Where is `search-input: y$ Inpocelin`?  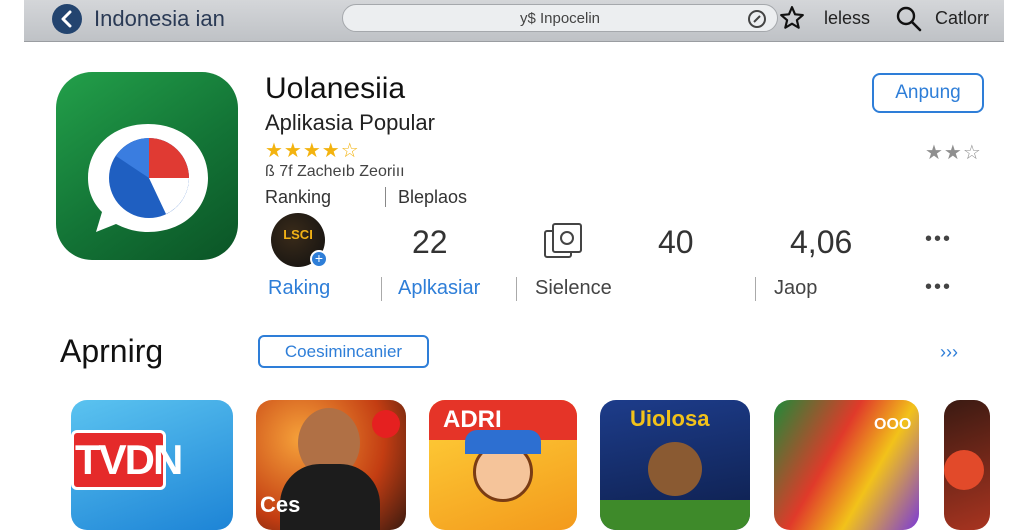
search-input: y$ Inpocelin is located at coordinates (560, 18).